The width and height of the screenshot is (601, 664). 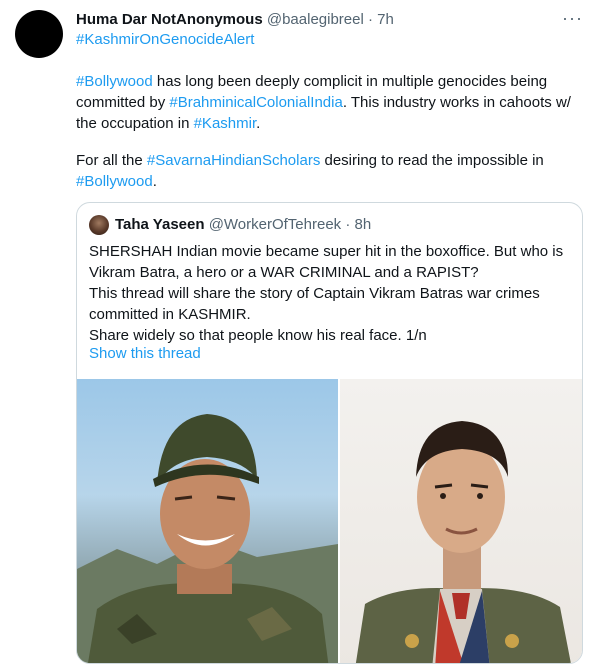 What do you see at coordinates (363, 224) in the screenshot?
I see `quoted-timestamp: 8h` at bounding box center [363, 224].